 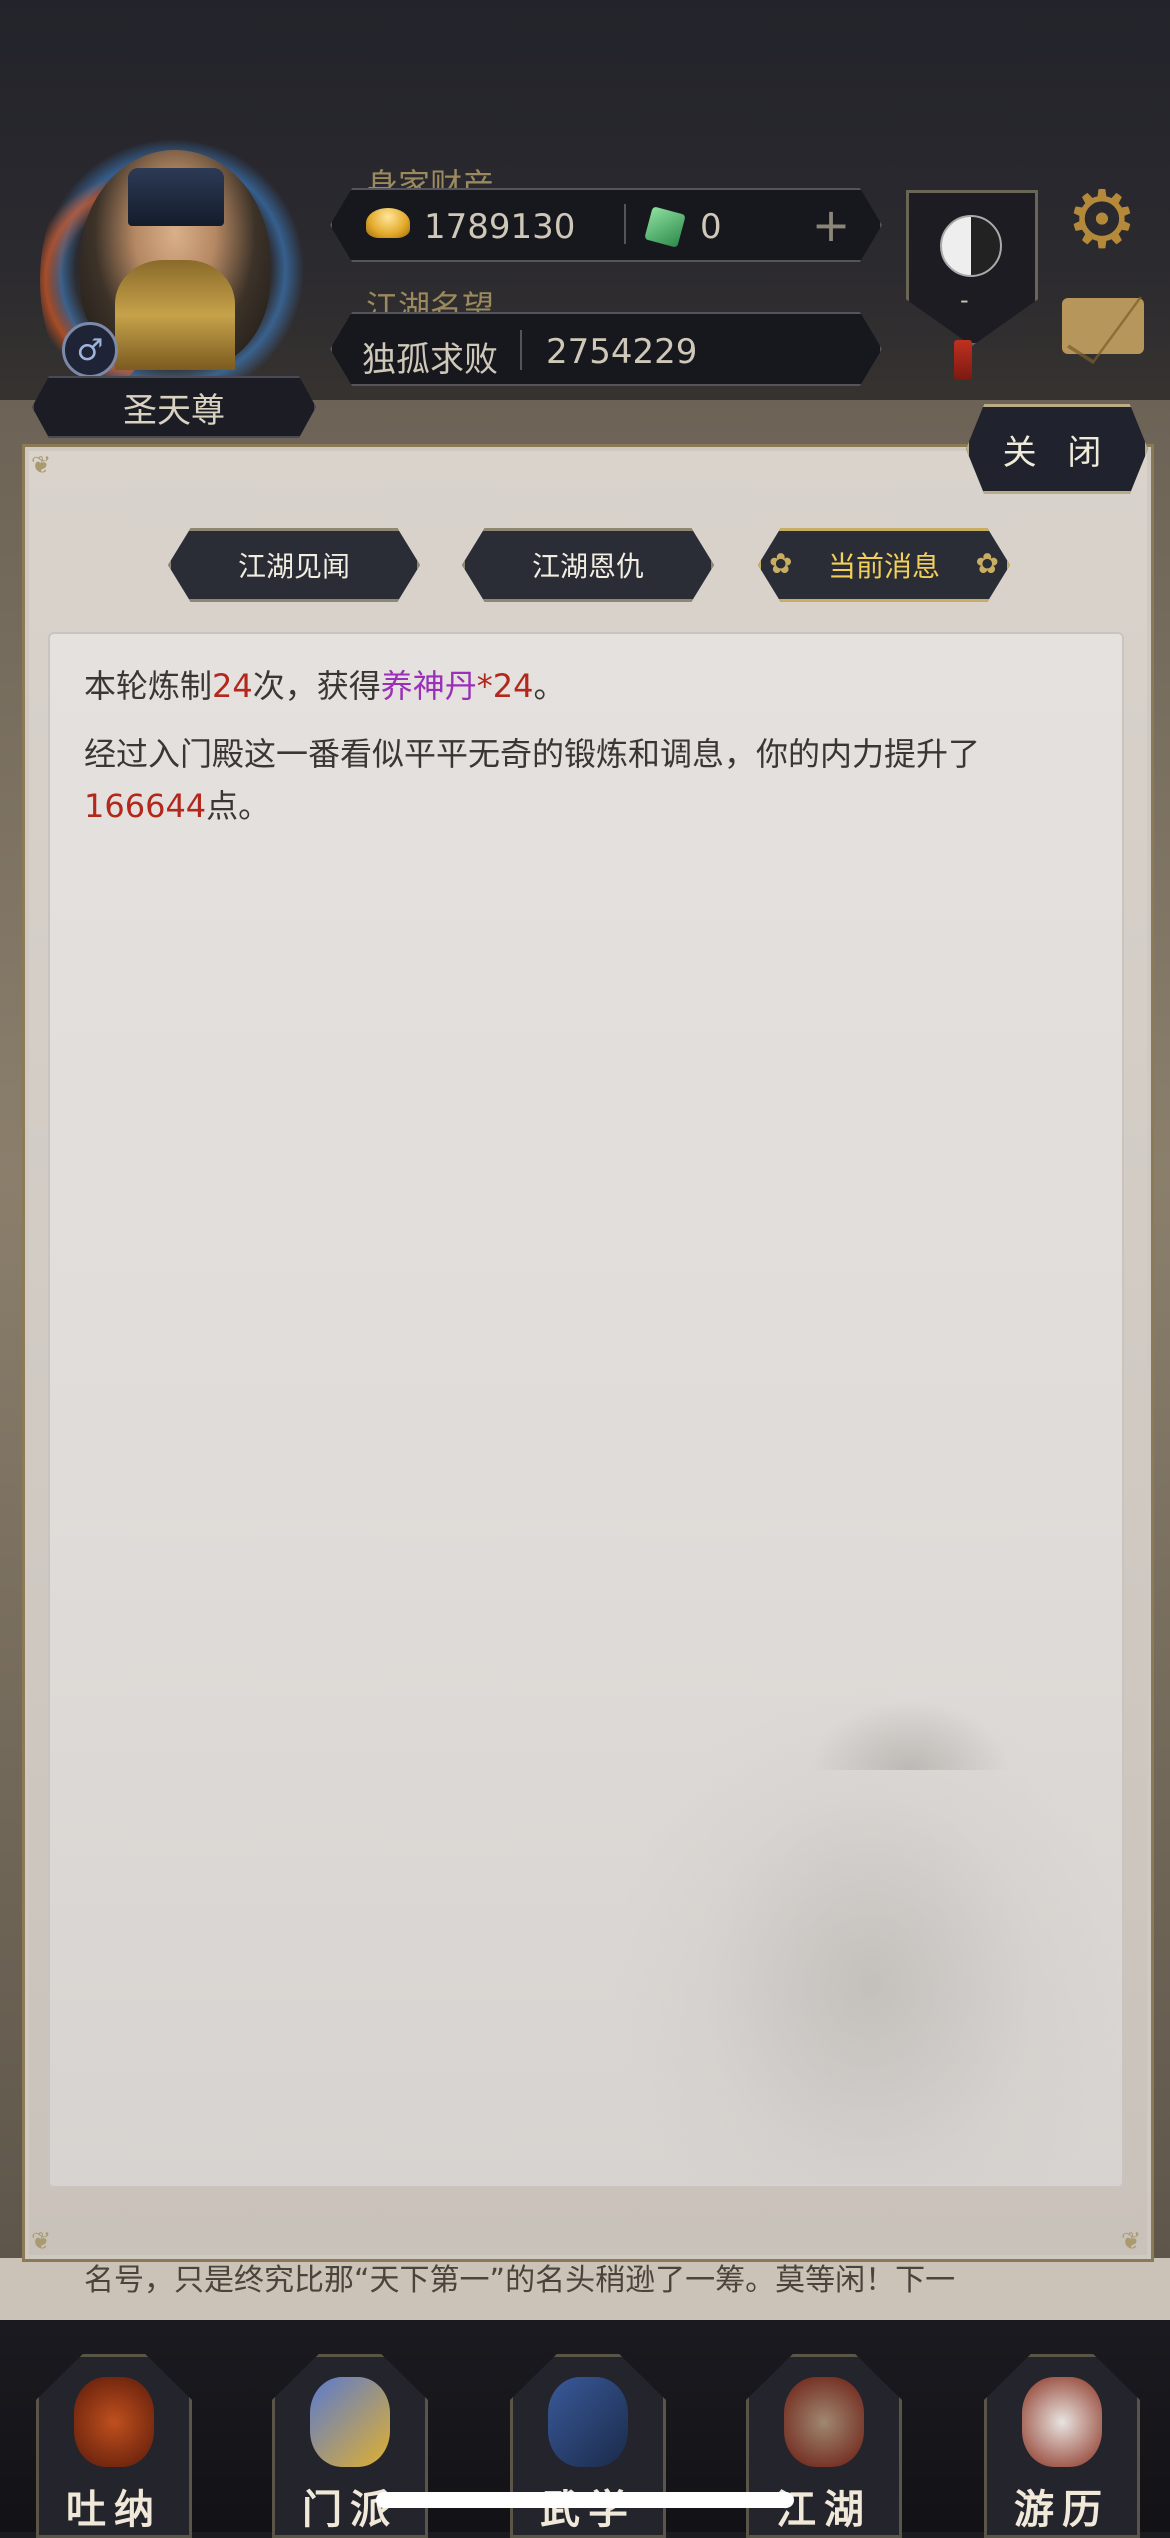 What do you see at coordinates (549, 686) in the screenshot?
I see `message-text: 。` at bounding box center [549, 686].